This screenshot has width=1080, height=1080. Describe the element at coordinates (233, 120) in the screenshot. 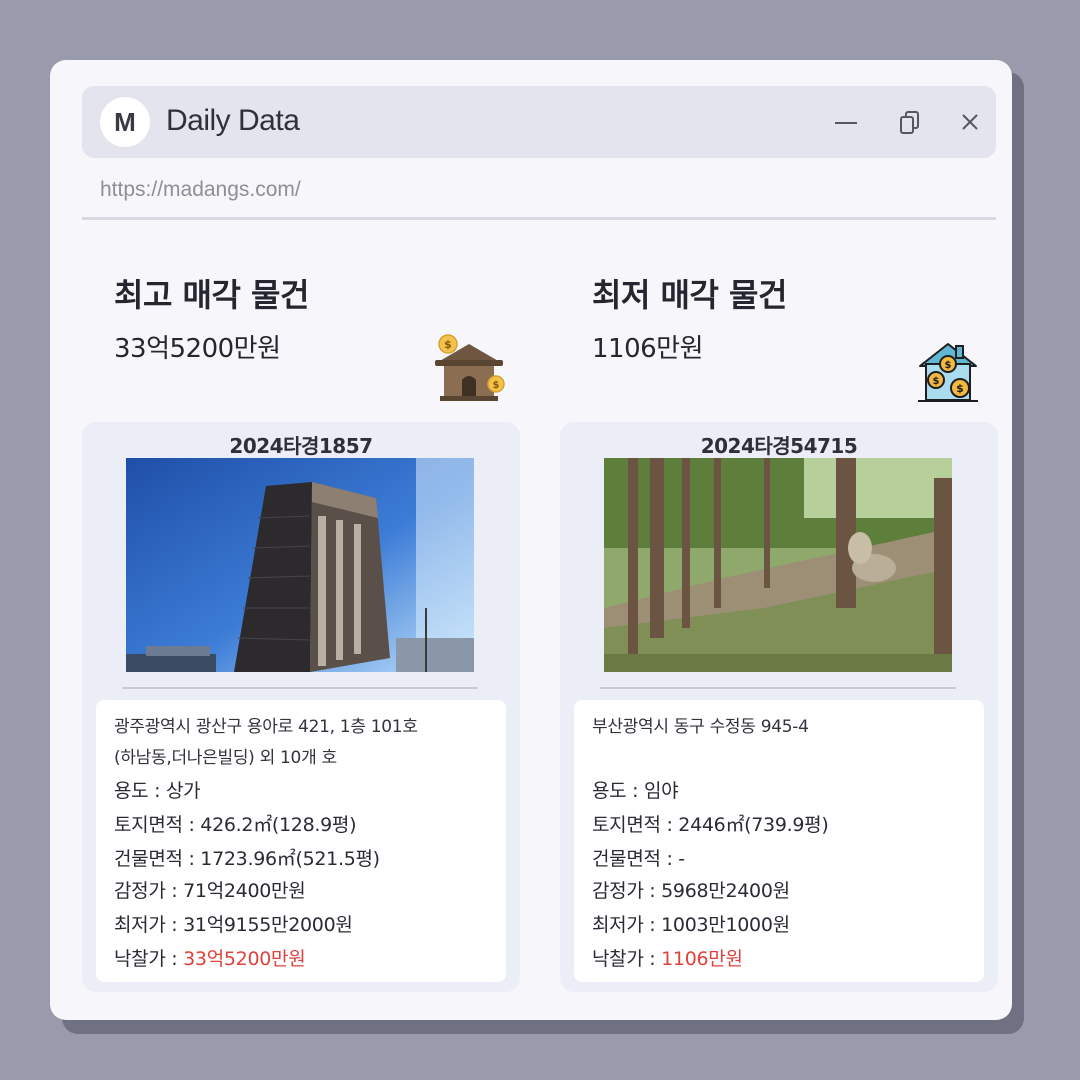

I see `app-title: Daily Data` at that location.